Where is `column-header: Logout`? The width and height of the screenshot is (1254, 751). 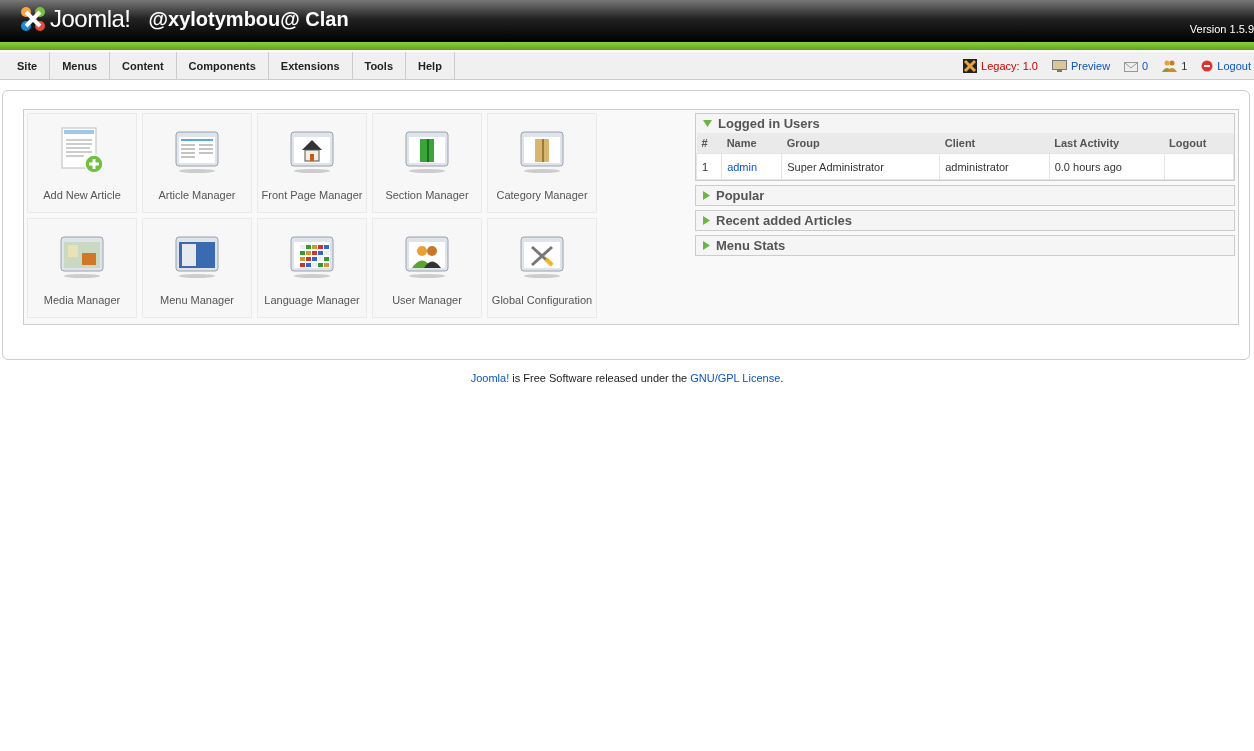 column-header: Logout is located at coordinates (1199, 143).